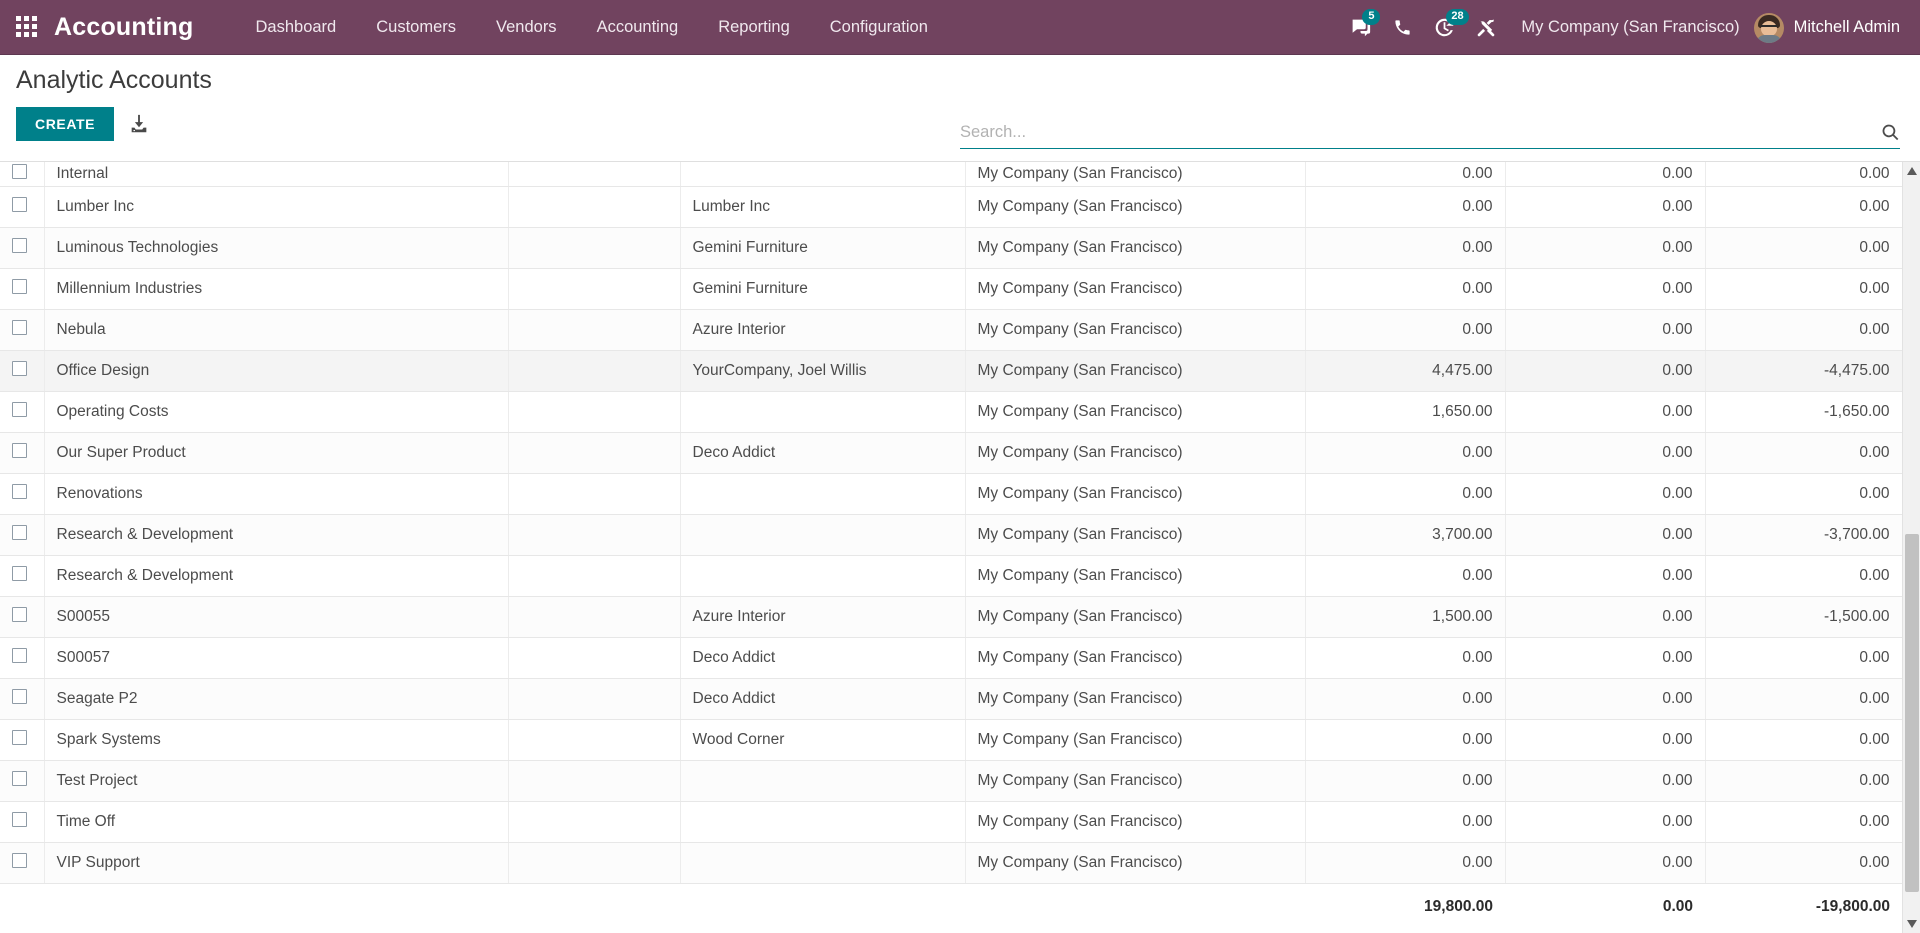  What do you see at coordinates (823, 453) in the screenshot?
I see `cell-partner: Deco Addict` at bounding box center [823, 453].